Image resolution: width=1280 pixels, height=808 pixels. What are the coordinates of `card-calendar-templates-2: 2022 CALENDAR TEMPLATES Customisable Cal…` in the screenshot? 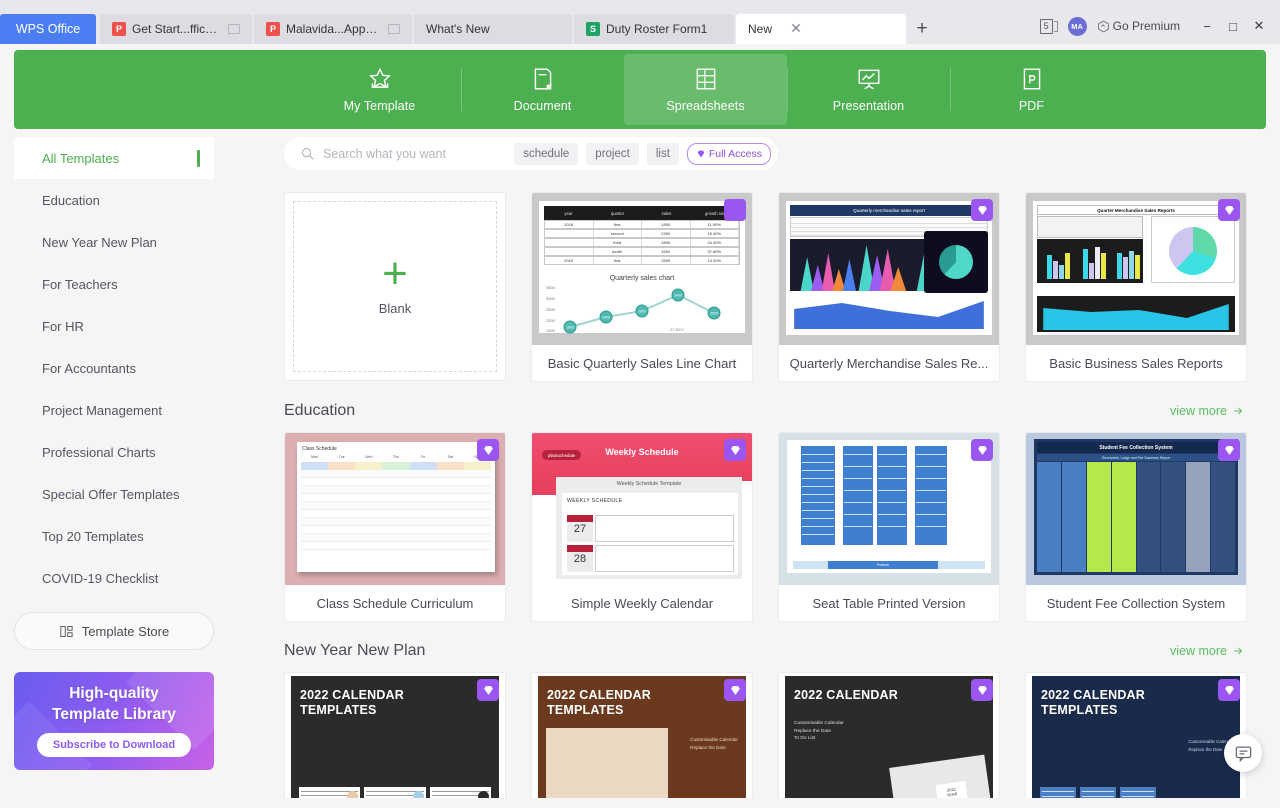 It's located at (642, 735).